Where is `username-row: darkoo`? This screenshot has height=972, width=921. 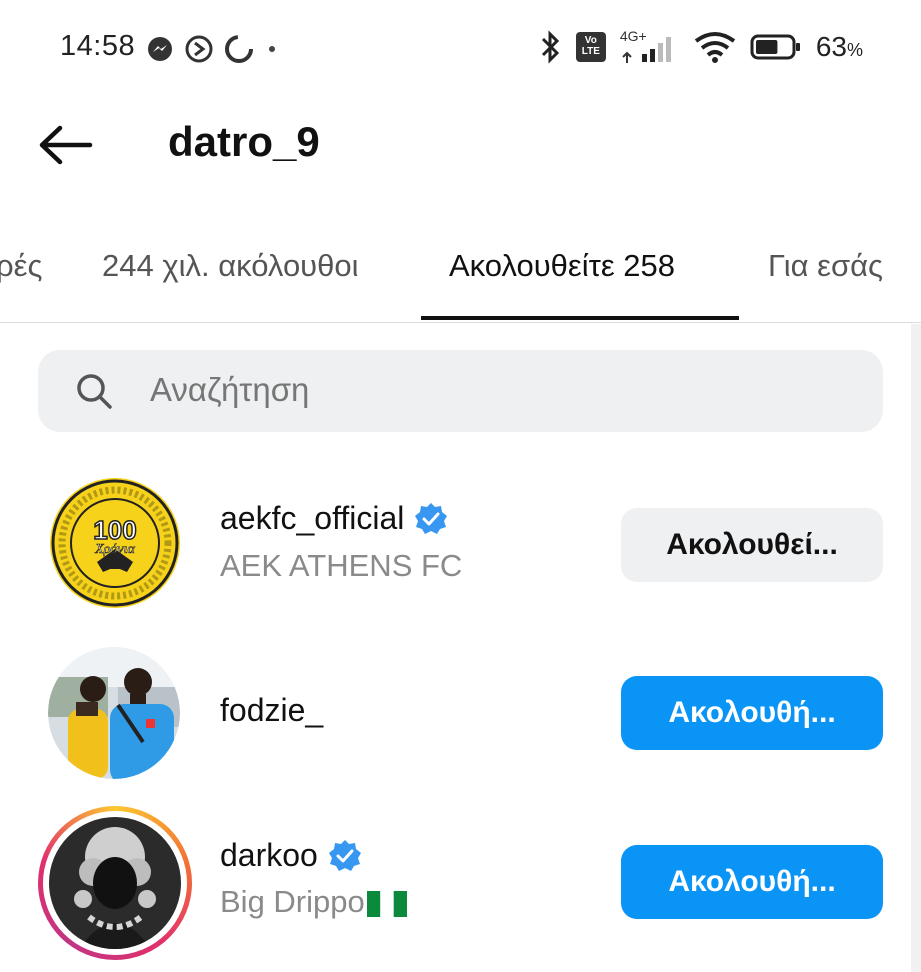 username-row: darkoo is located at coordinates (291, 855).